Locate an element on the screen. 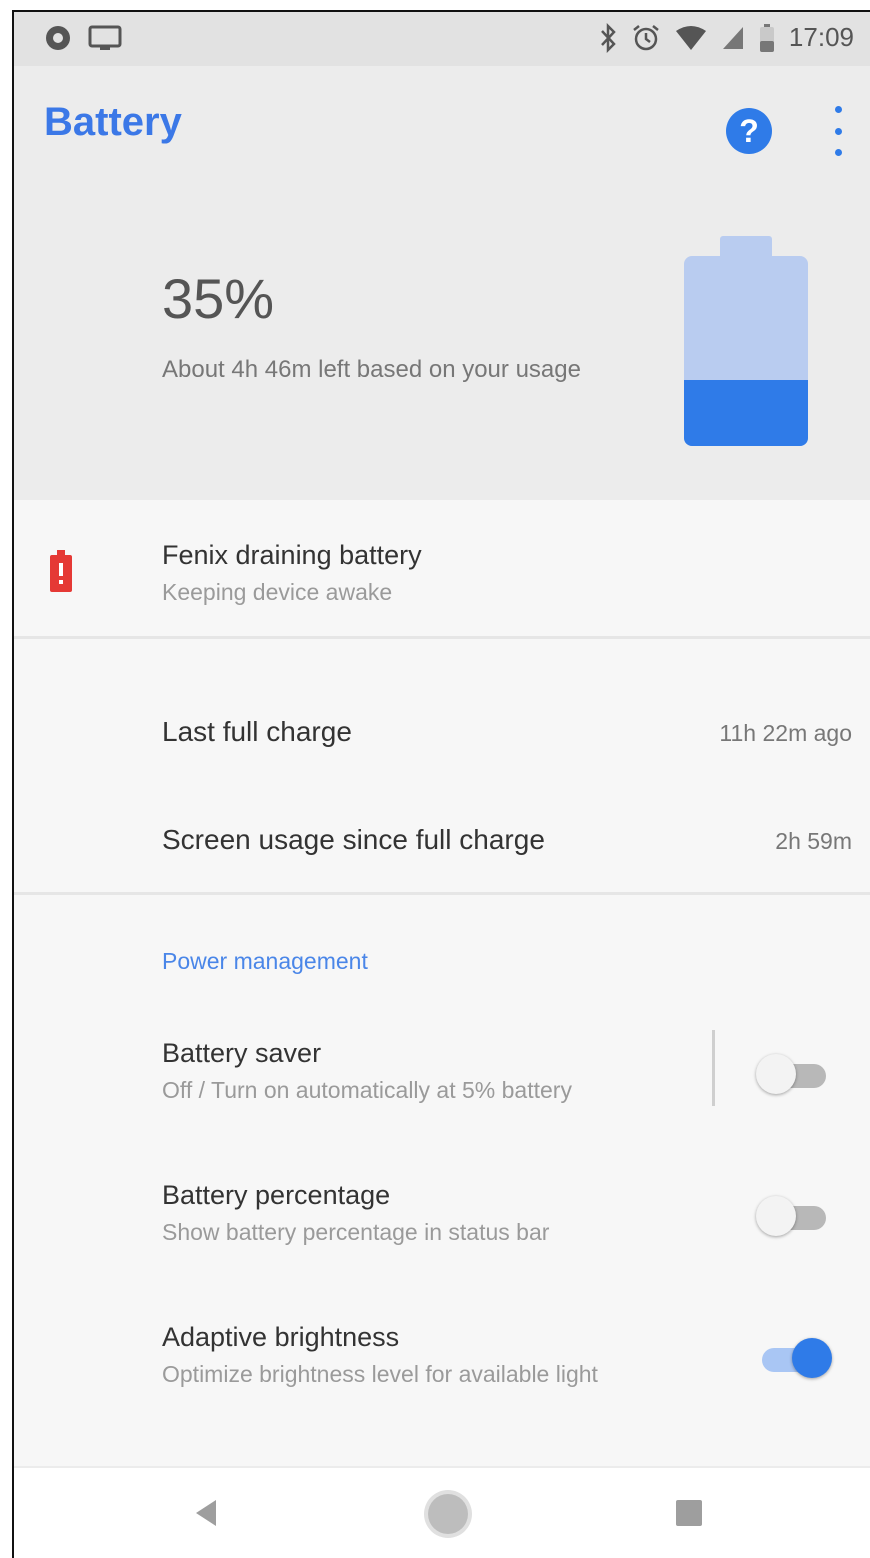 This screenshot has height=1558, width=870. nav-home-icon is located at coordinates (448, 1514).